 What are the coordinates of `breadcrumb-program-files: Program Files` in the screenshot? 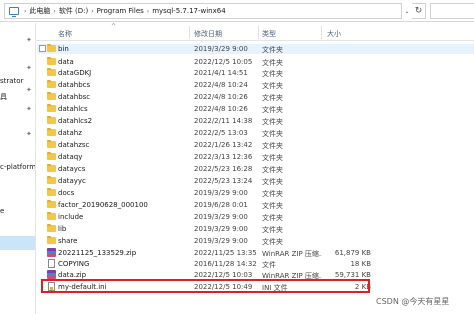 It's located at (120, 11).